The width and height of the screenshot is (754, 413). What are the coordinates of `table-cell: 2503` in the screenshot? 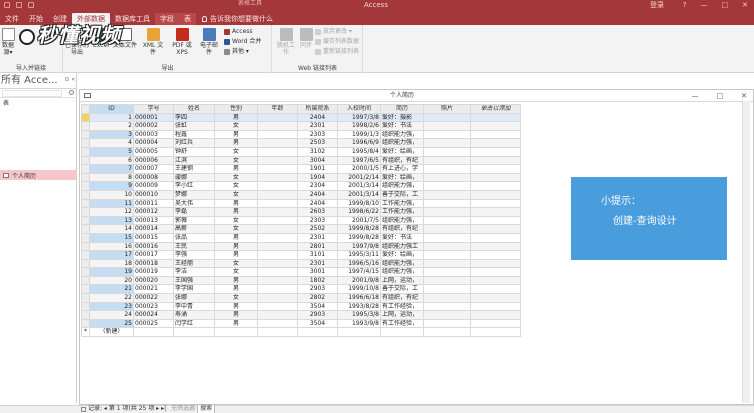 It's located at (317, 143).